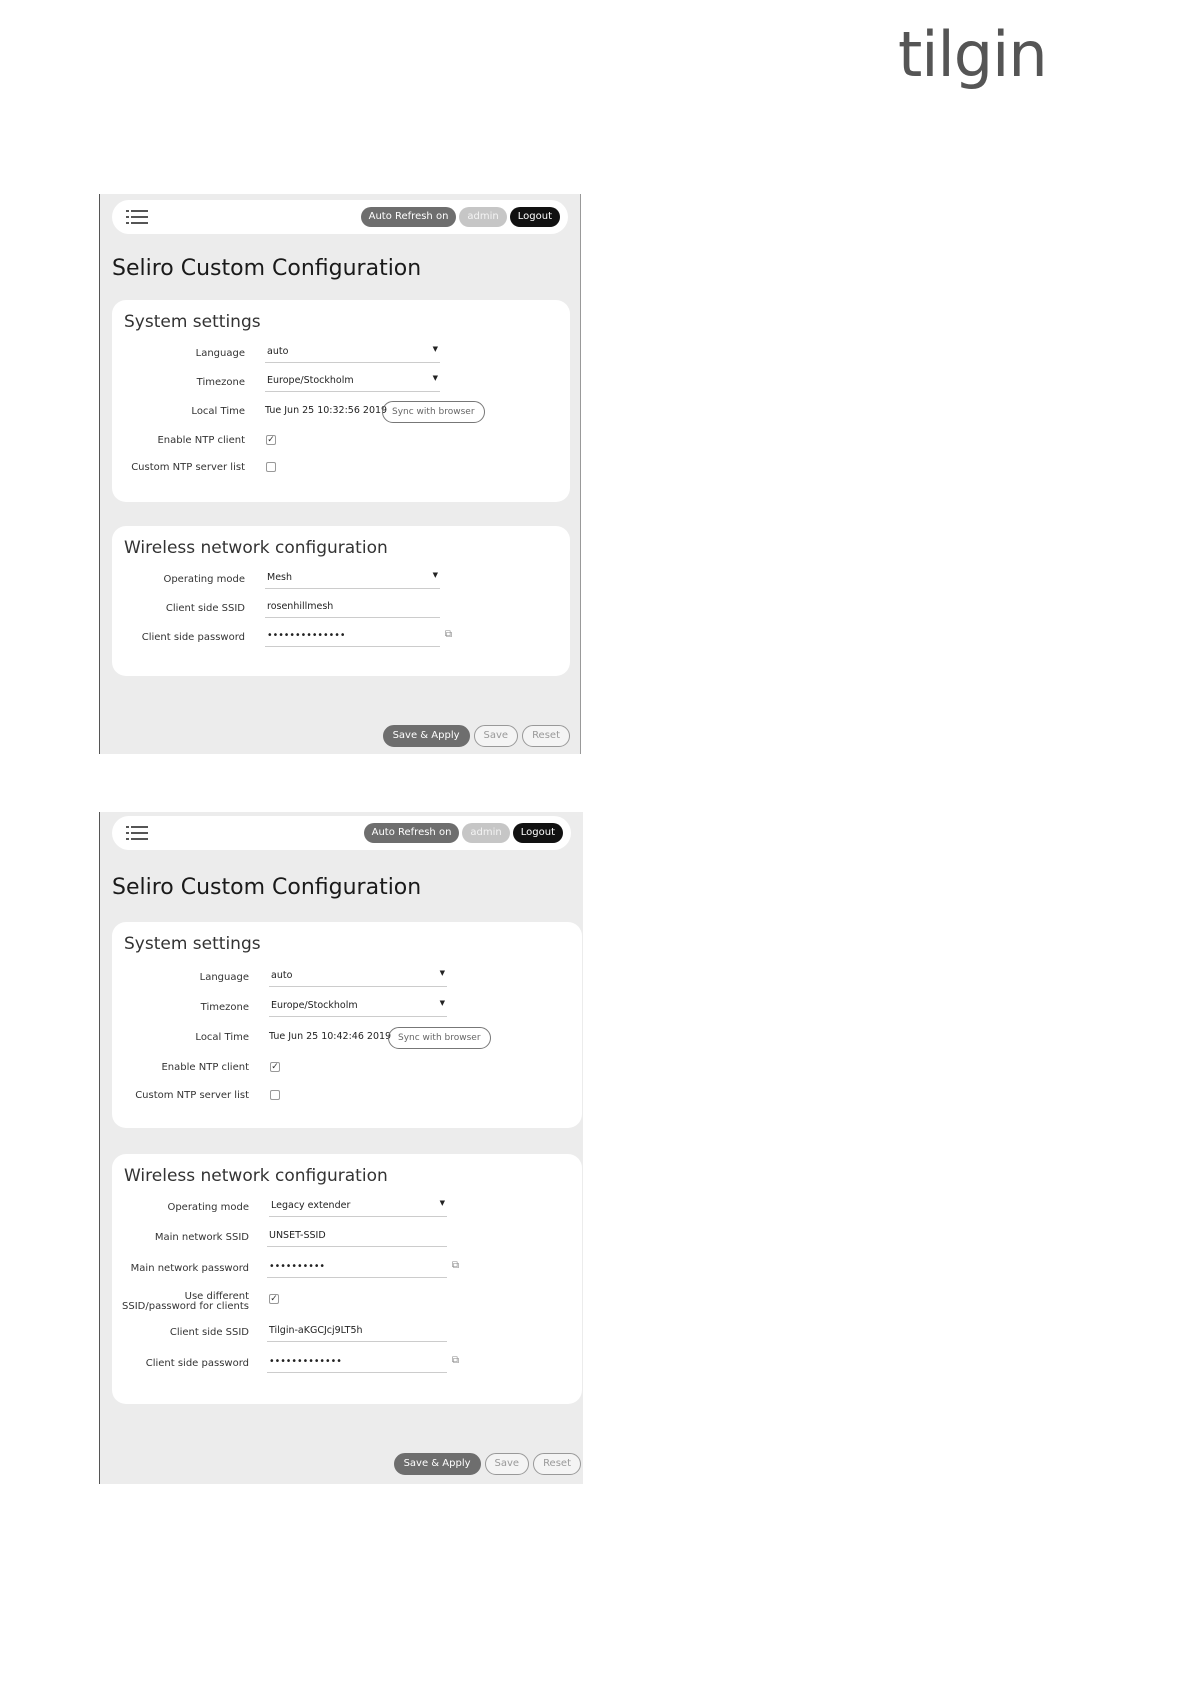 The width and height of the screenshot is (1191, 1684). I want to click on client-password-input: •••••••••••••• ⧉, so click(358, 637).